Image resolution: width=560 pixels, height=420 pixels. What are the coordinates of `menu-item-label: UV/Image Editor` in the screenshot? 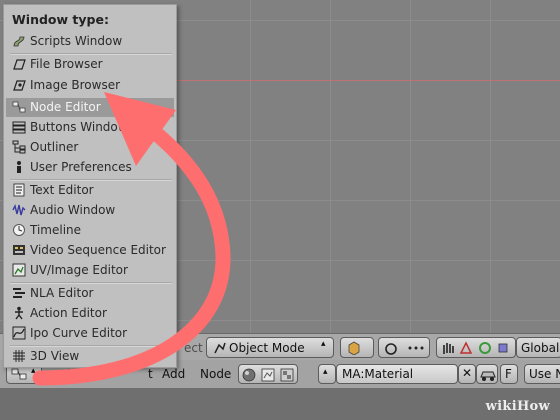 It's located at (79, 270).